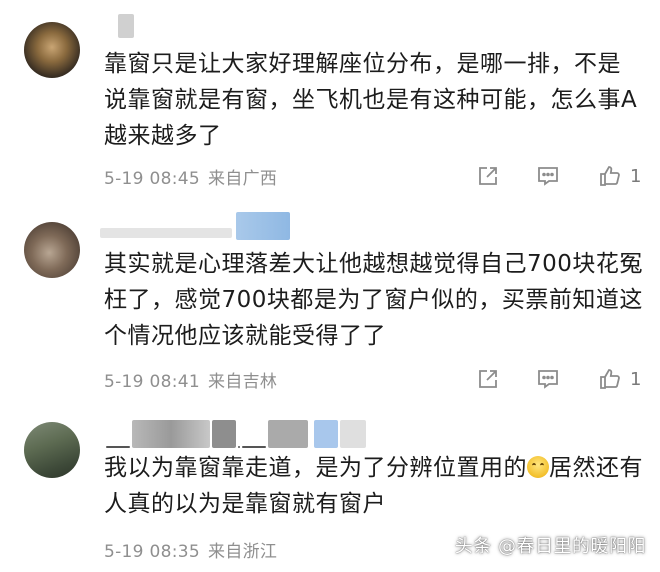 The image size is (660, 572). Describe the element at coordinates (315, 468) in the screenshot. I see `comment-text-part-1: 我以为靠窗靠走道，是为了分辨位置用的` at that location.